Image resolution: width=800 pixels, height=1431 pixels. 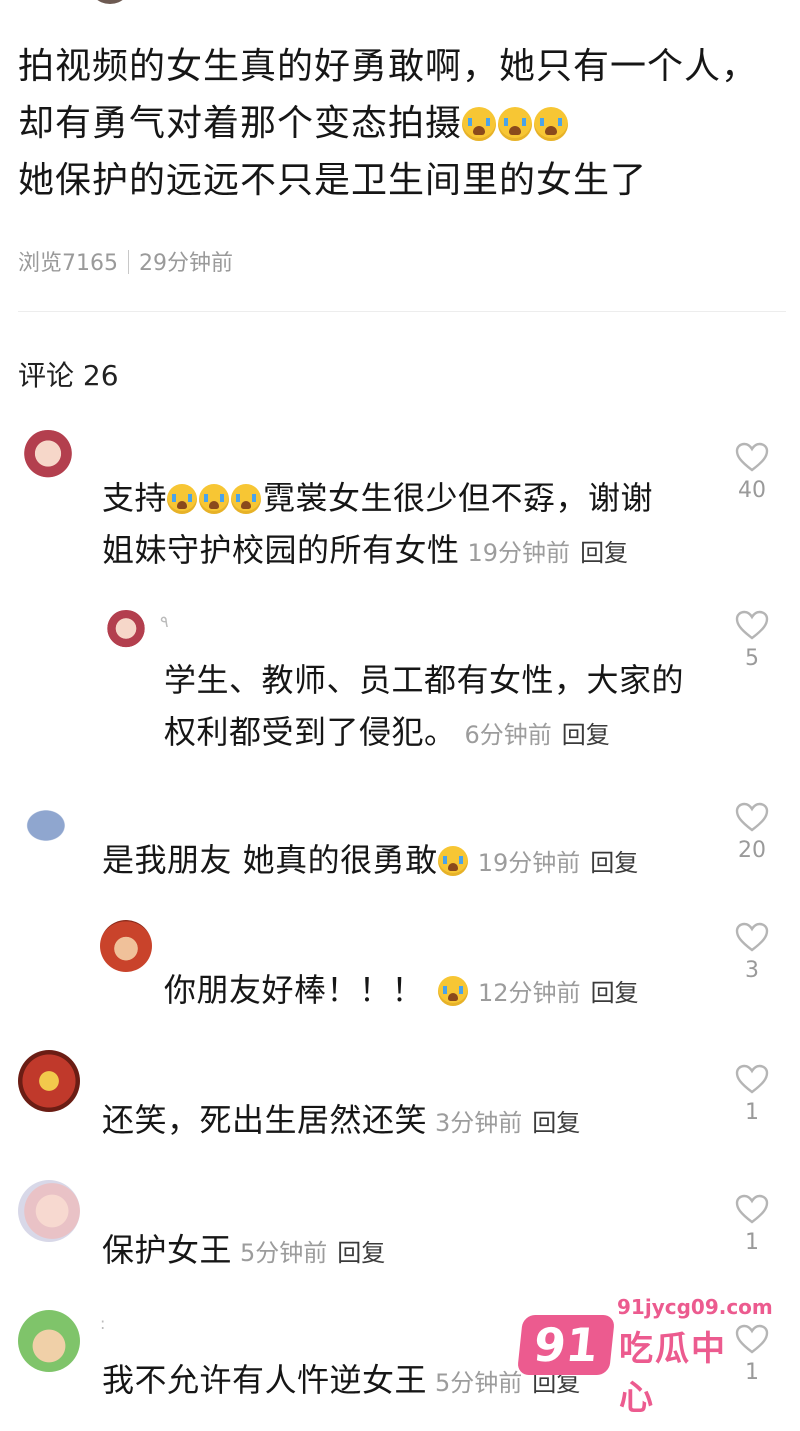 I want to click on comment-line: 学生、教师、员工都有女性，大家的, so click(x=424, y=680).